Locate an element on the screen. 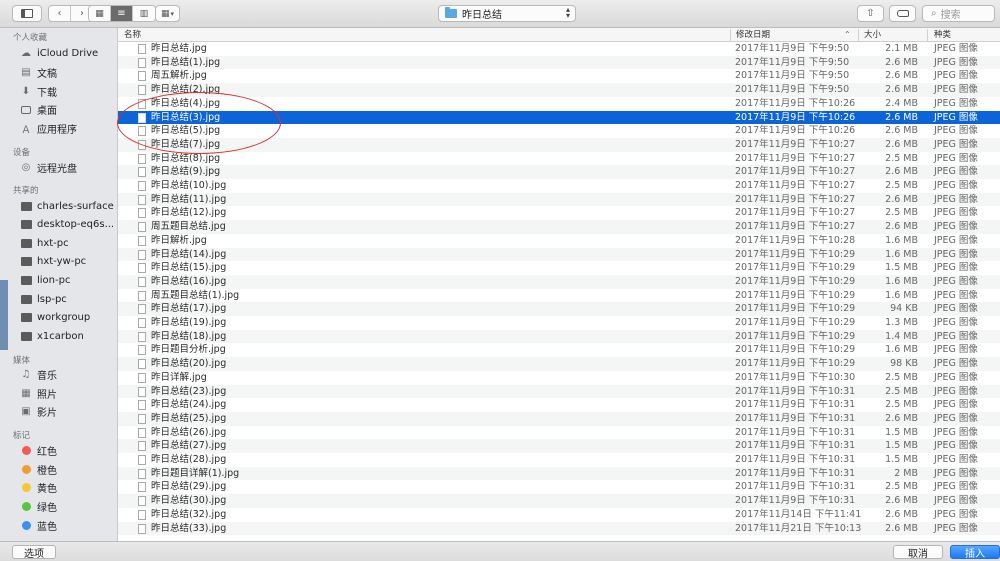 The width and height of the screenshot is (1000, 561). column-header-name: 名称 is located at coordinates (132, 35).